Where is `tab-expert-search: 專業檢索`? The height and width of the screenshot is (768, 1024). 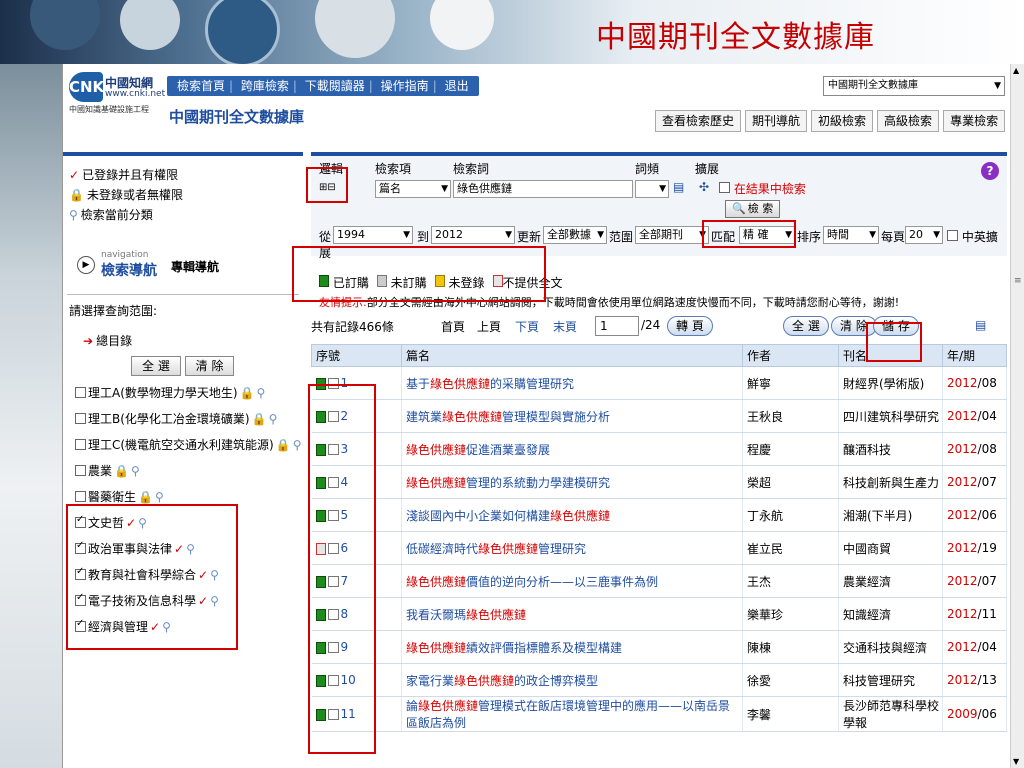
tab-expert-search: 專業檢索 is located at coordinates (974, 121).